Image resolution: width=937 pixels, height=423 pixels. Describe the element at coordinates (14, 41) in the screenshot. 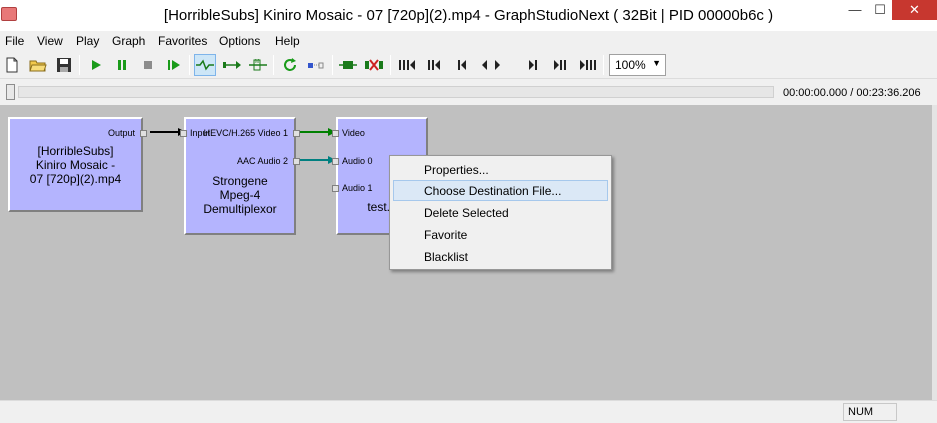

I see `menu-file: File` at that location.